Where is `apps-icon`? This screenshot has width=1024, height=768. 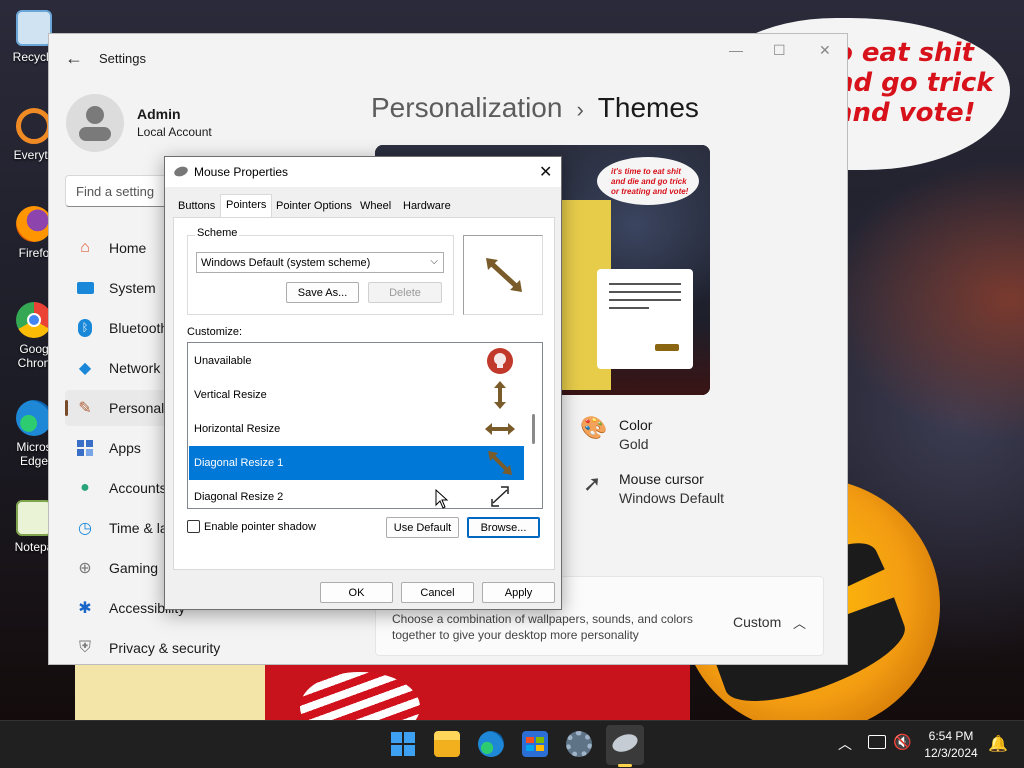 apps-icon is located at coordinates (85, 448).